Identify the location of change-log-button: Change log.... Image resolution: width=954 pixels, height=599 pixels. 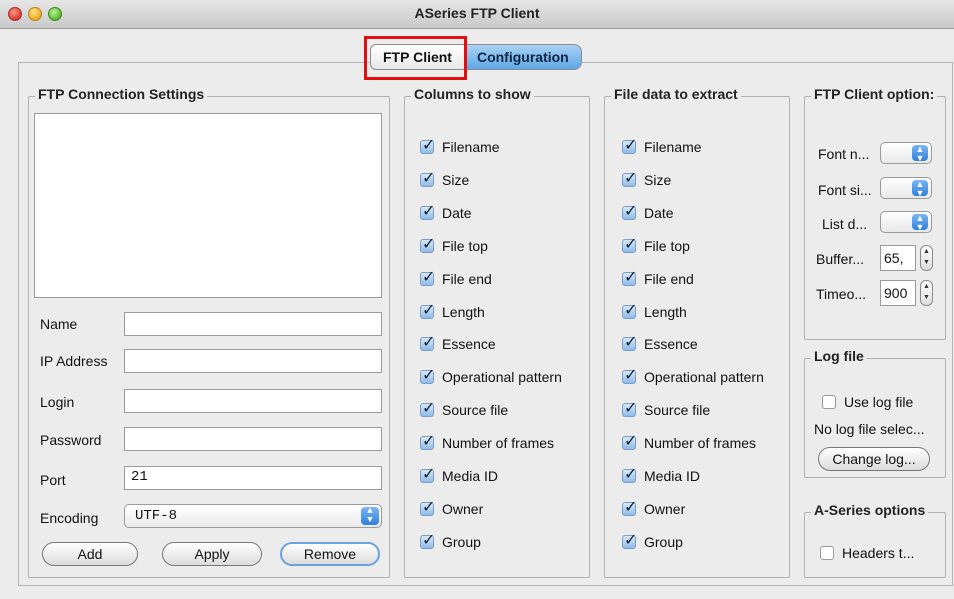
(874, 459).